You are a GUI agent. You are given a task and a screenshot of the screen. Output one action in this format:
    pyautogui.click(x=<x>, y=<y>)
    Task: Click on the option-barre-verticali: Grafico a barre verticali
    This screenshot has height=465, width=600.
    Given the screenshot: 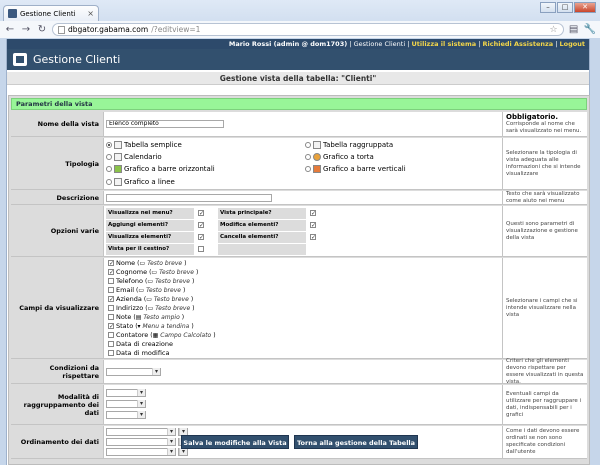 What is the action you would take?
    pyautogui.click(x=355, y=169)
    